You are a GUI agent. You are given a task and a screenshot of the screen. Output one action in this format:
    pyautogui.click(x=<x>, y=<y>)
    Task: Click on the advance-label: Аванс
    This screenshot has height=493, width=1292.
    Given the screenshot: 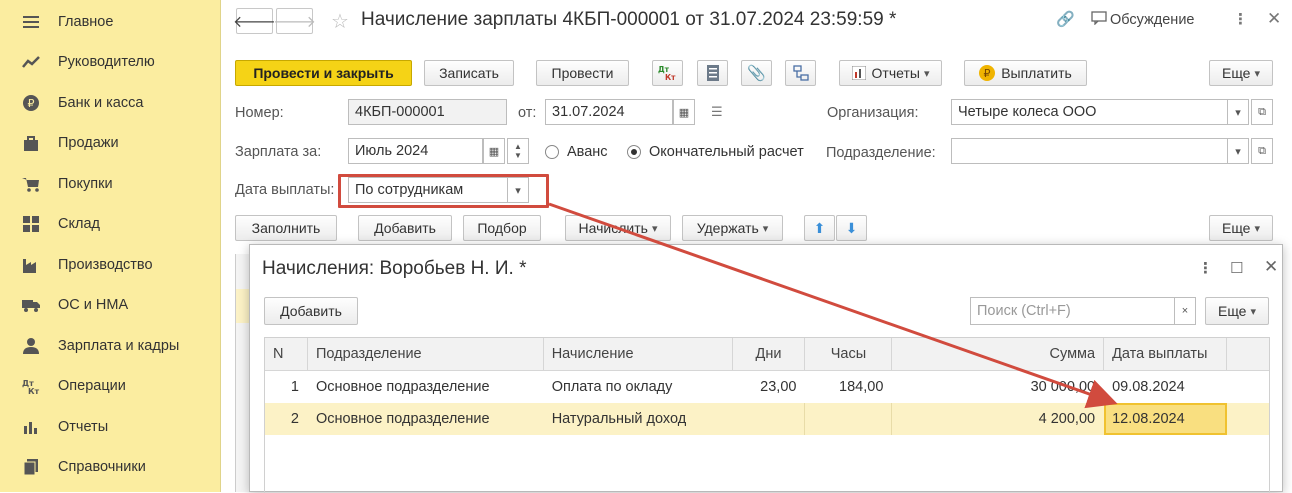 What is the action you would take?
    pyautogui.click(x=587, y=152)
    